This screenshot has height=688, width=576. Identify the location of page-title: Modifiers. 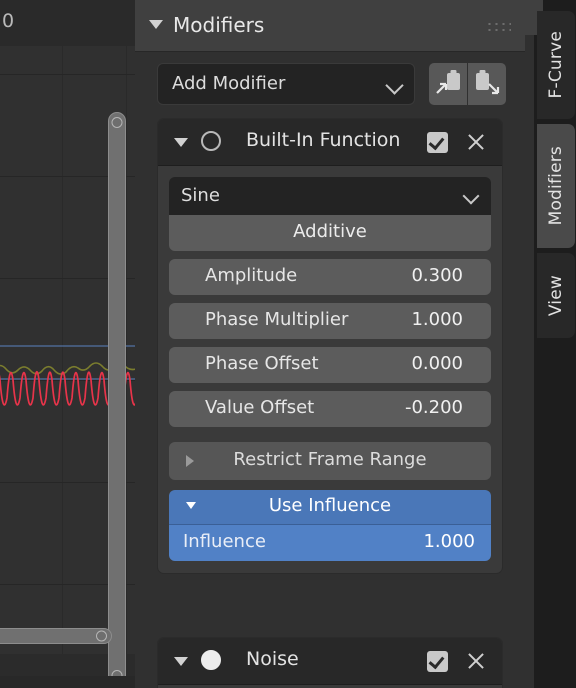
(219, 25).